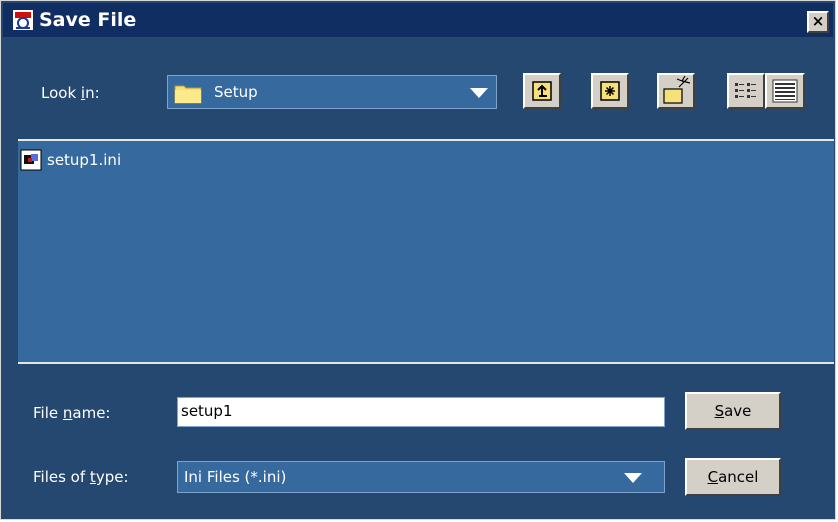  I want to click on cancel-button: Cancel, so click(733, 477).